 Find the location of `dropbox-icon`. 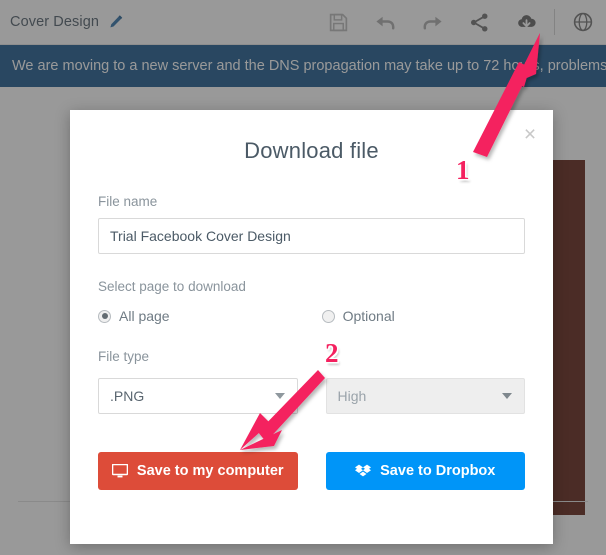

dropbox-icon is located at coordinates (363, 471).